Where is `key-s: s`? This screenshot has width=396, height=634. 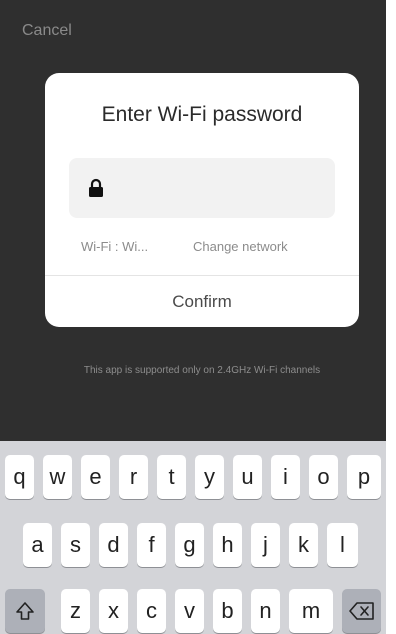
key-s: s is located at coordinates (75, 545).